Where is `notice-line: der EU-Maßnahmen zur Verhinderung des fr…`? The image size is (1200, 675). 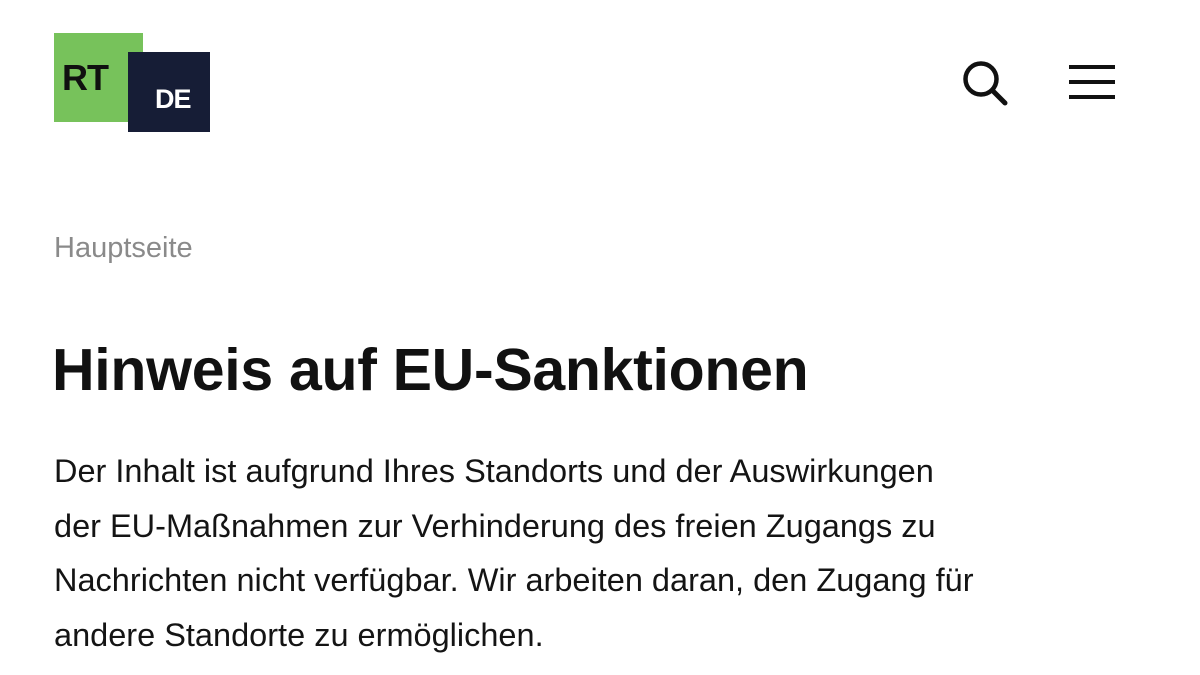 notice-line: der EU-Maßnahmen zur Verhinderung des fr… is located at coordinates (495, 525).